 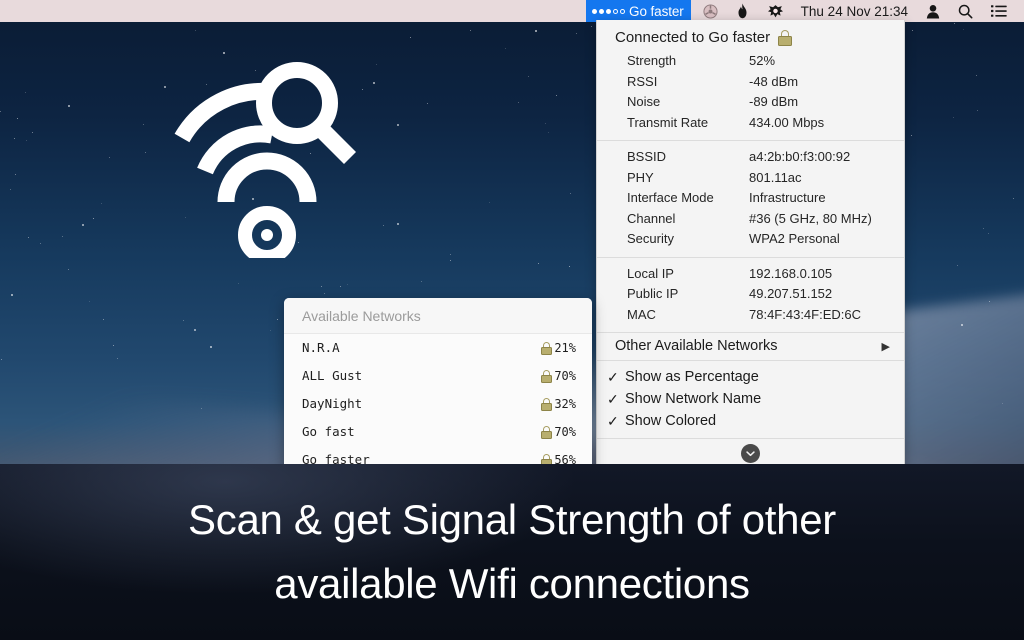 I want to click on macos-menu-bar: Go faster Thu 24 Nov 21:34, so click(x=512, y=11).